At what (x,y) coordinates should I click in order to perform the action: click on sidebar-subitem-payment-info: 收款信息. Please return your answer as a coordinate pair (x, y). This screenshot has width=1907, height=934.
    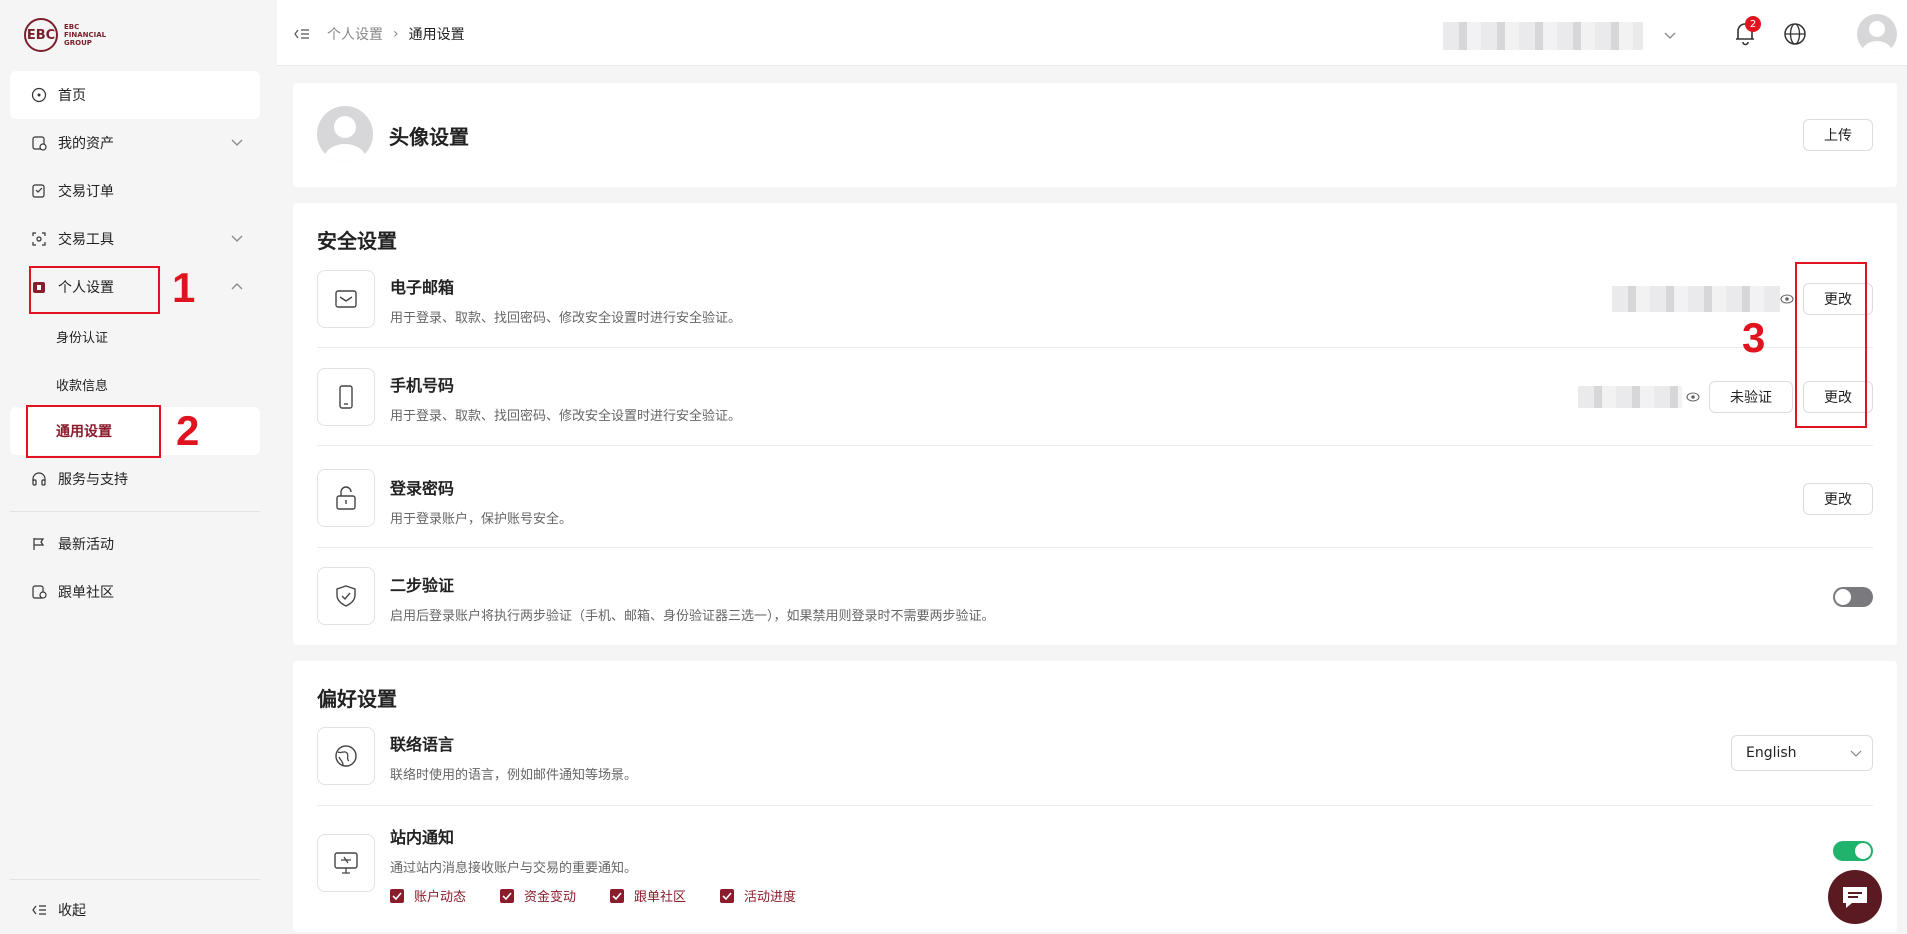
    Looking at the image, I should click on (82, 384).